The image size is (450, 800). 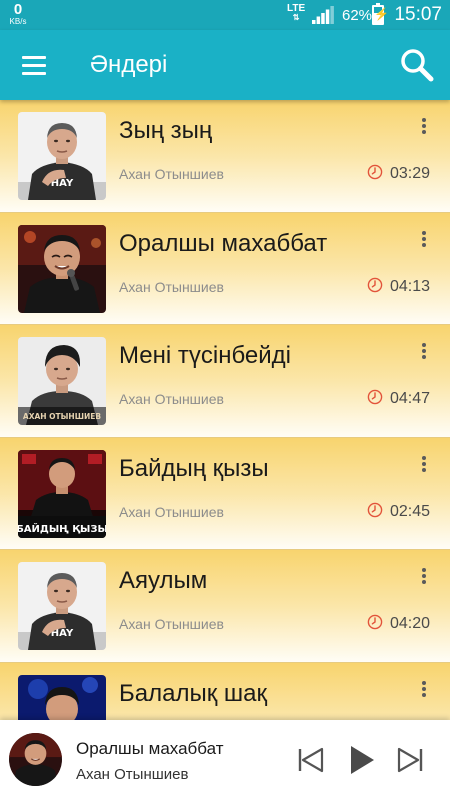 What do you see at coordinates (62, 493) in the screenshot?
I see `album-cover: БАЙДЫҢ ҚЫЗЫ` at bounding box center [62, 493].